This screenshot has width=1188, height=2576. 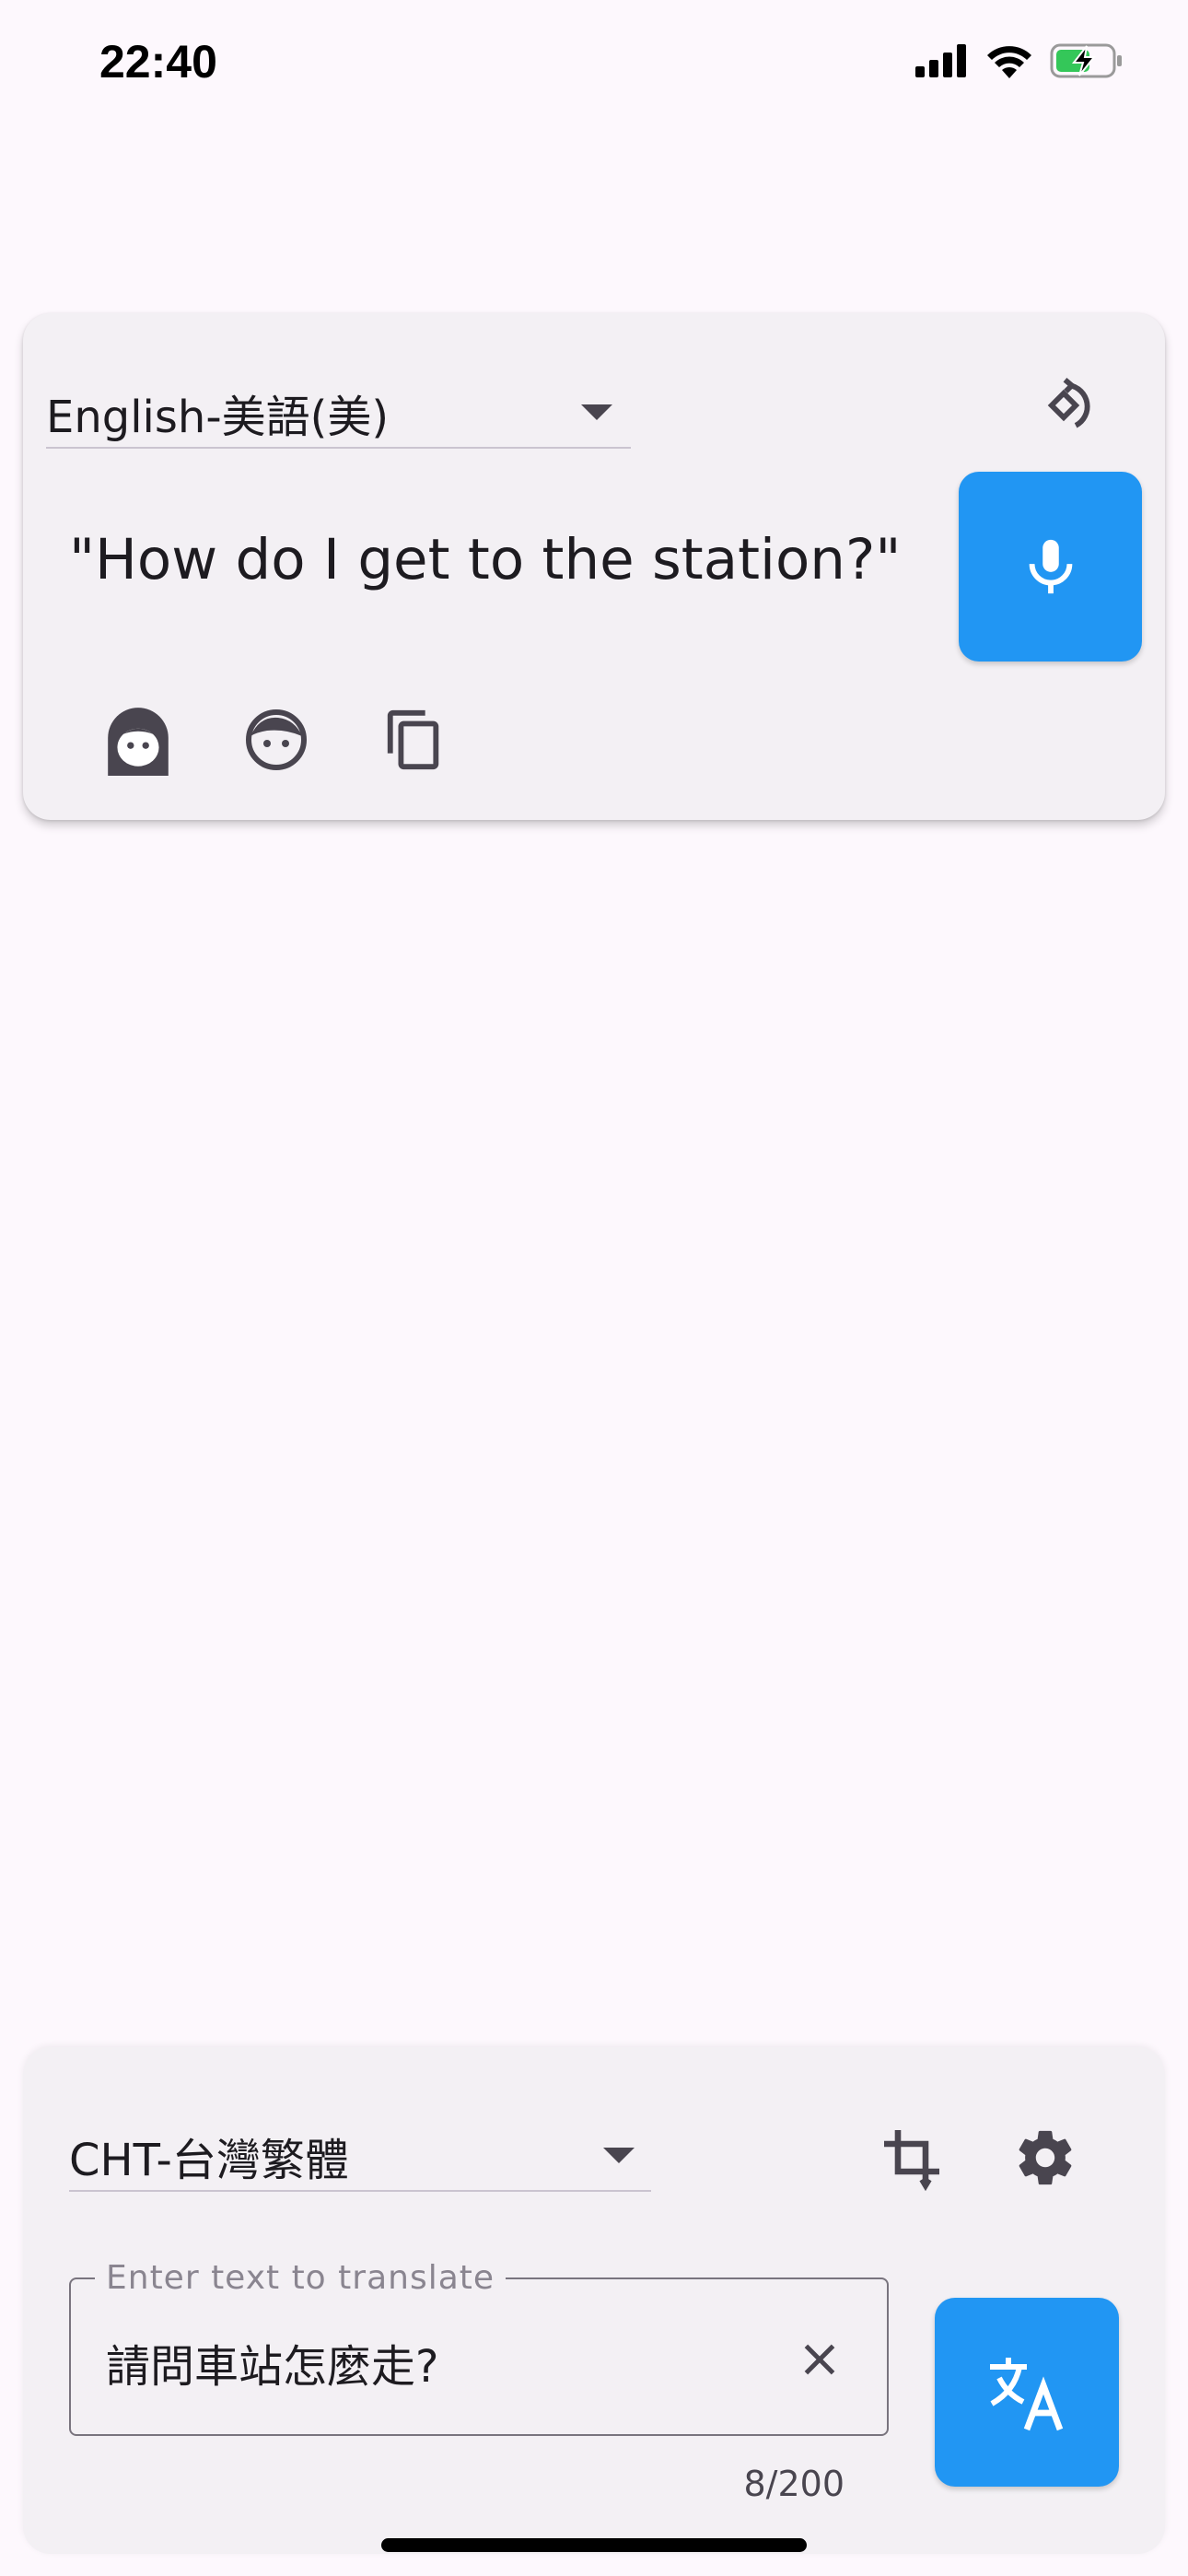 I want to click on male-voice-icon, so click(x=276, y=739).